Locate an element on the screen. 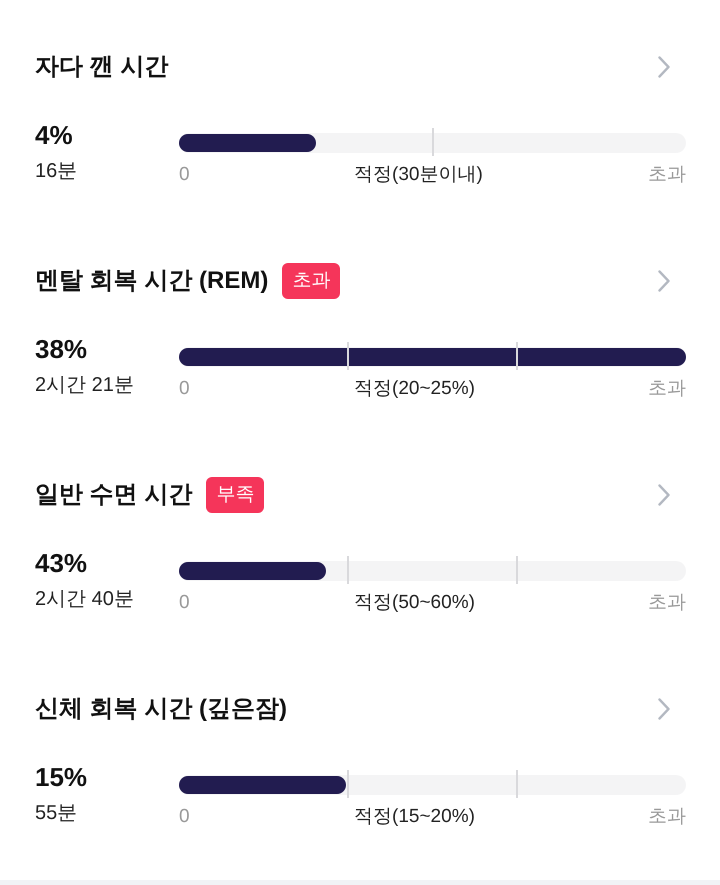 Image resolution: width=720 pixels, height=885 pixels. duration-value: 16분 is located at coordinates (56, 171).